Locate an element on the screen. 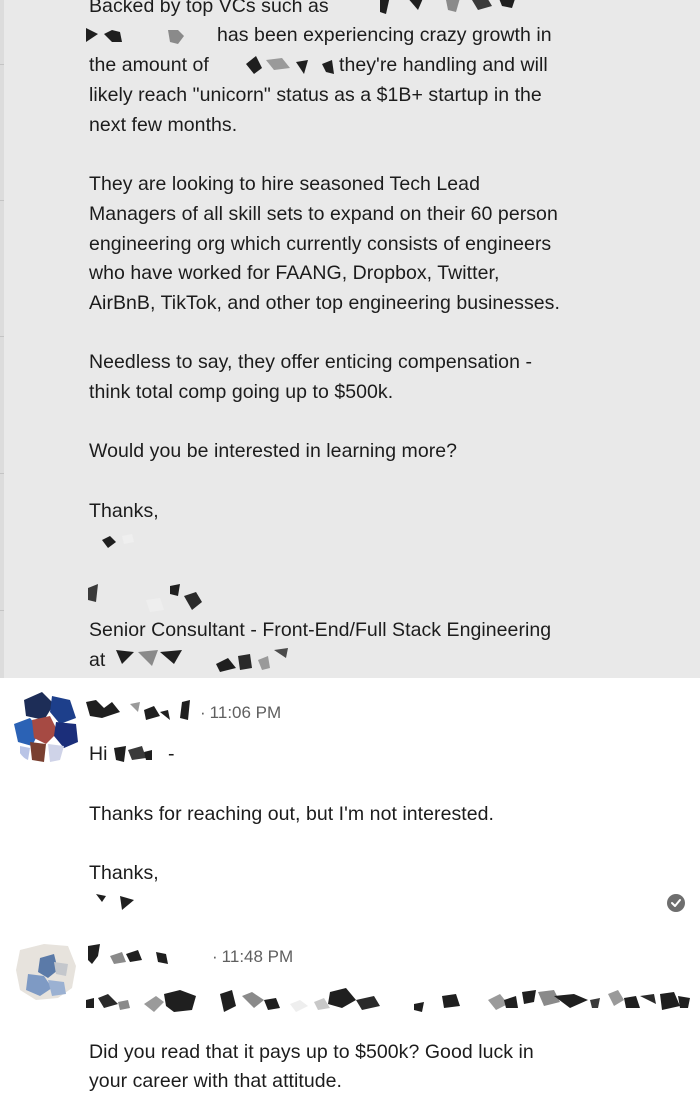 This screenshot has width=700, height=1105. message-timestamp: · 11:06 PM is located at coordinates (241, 712).